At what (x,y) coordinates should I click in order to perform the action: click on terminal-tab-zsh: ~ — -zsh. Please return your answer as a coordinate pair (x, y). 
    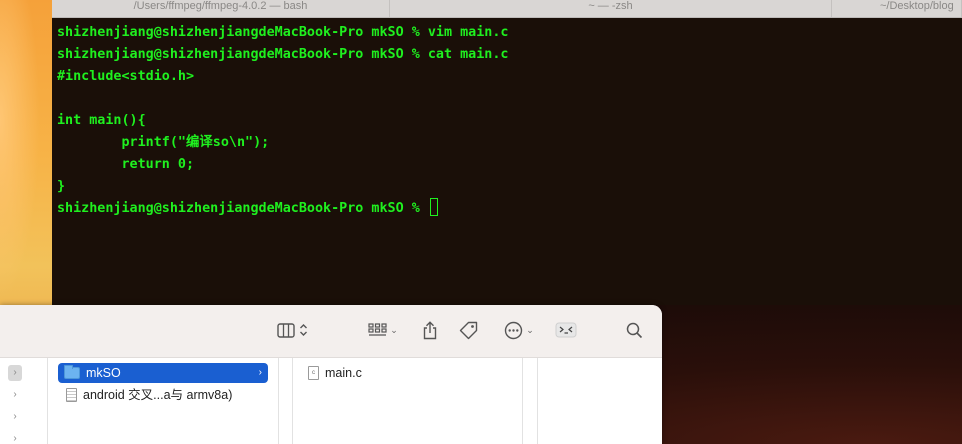
    Looking at the image, I should click on (611, 8).